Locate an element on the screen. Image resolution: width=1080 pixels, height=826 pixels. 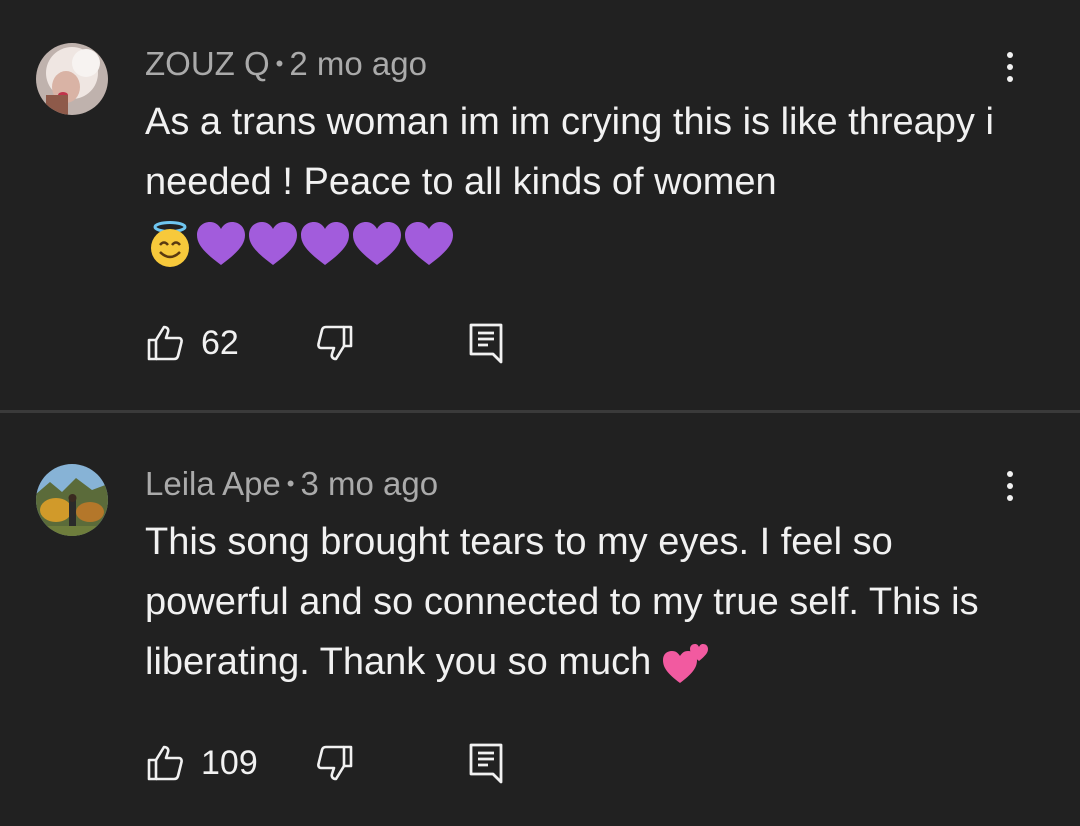
comment-divider is located at coordinates (540, 411).